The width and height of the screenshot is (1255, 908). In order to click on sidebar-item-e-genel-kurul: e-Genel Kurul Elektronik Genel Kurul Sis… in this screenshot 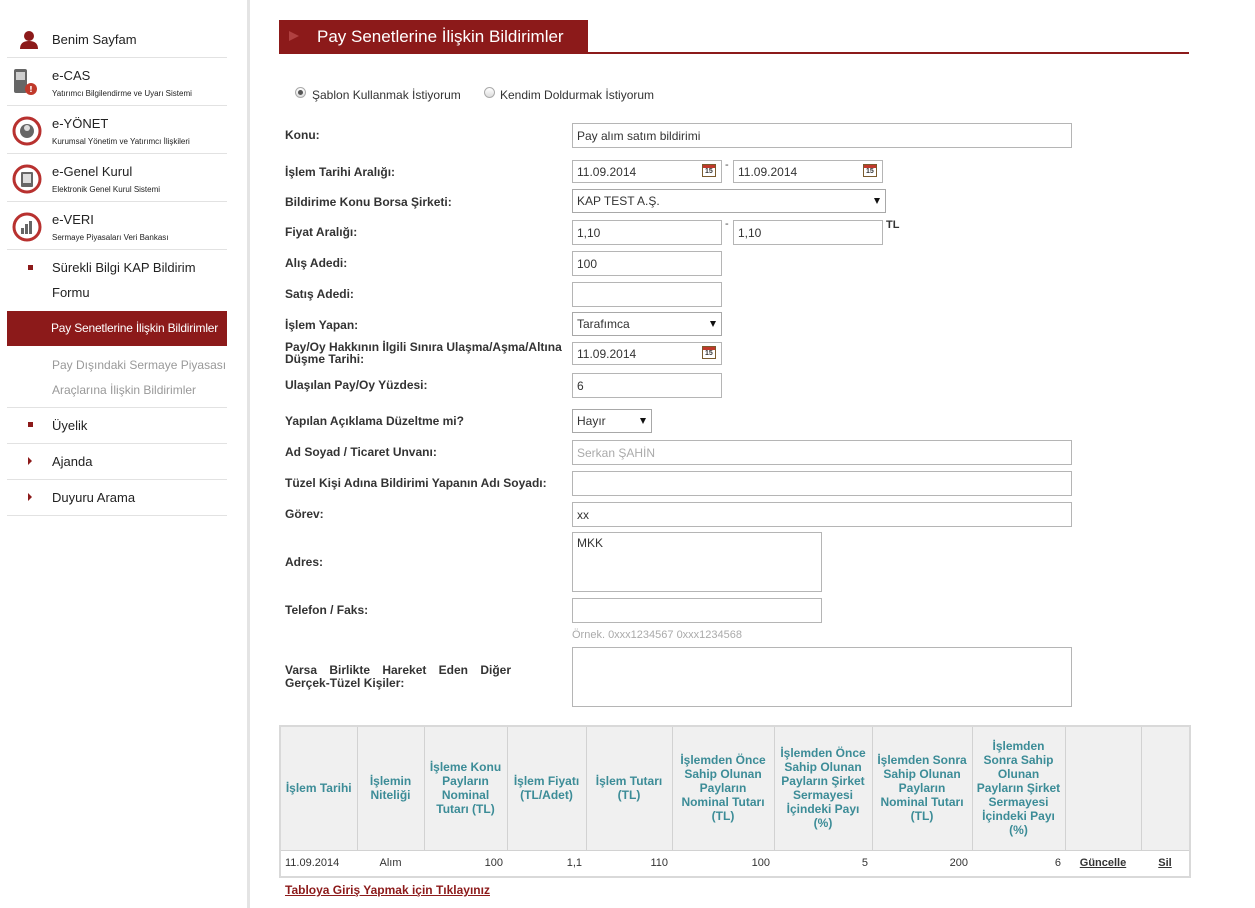, I will do `click(117, 178)`.